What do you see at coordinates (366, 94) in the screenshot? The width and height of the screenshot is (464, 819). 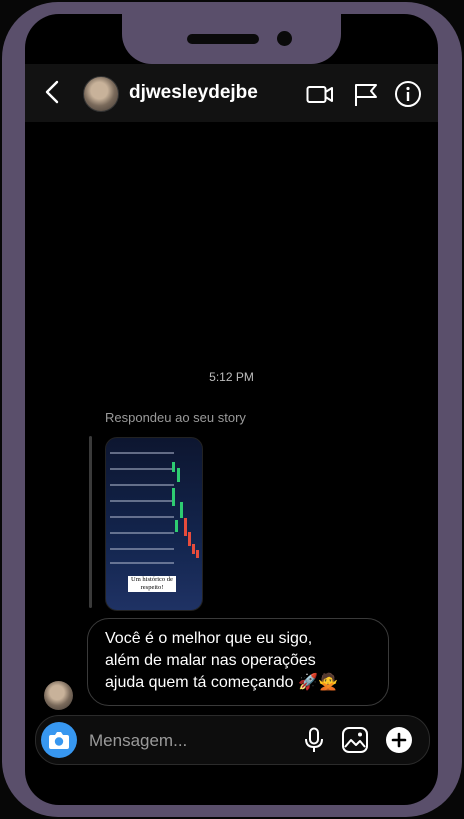 I see `flag-icon` at bounding box center [366, 94].